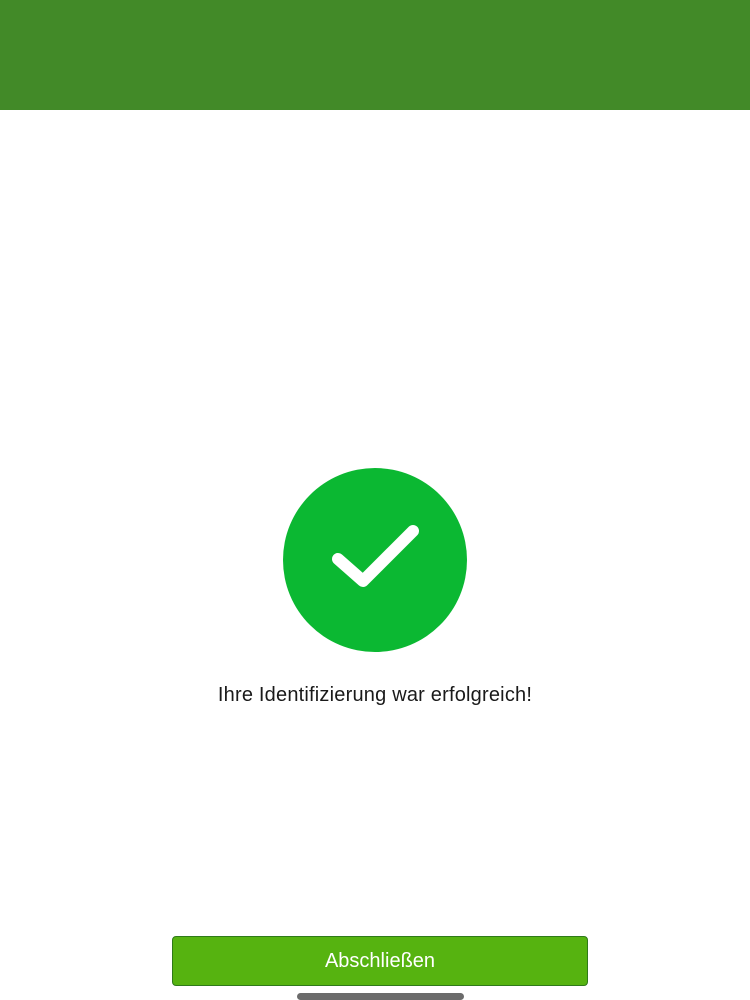  I want to click on success-message: Ihre Identifizierung war erfolgreich!, so click(375, 695).